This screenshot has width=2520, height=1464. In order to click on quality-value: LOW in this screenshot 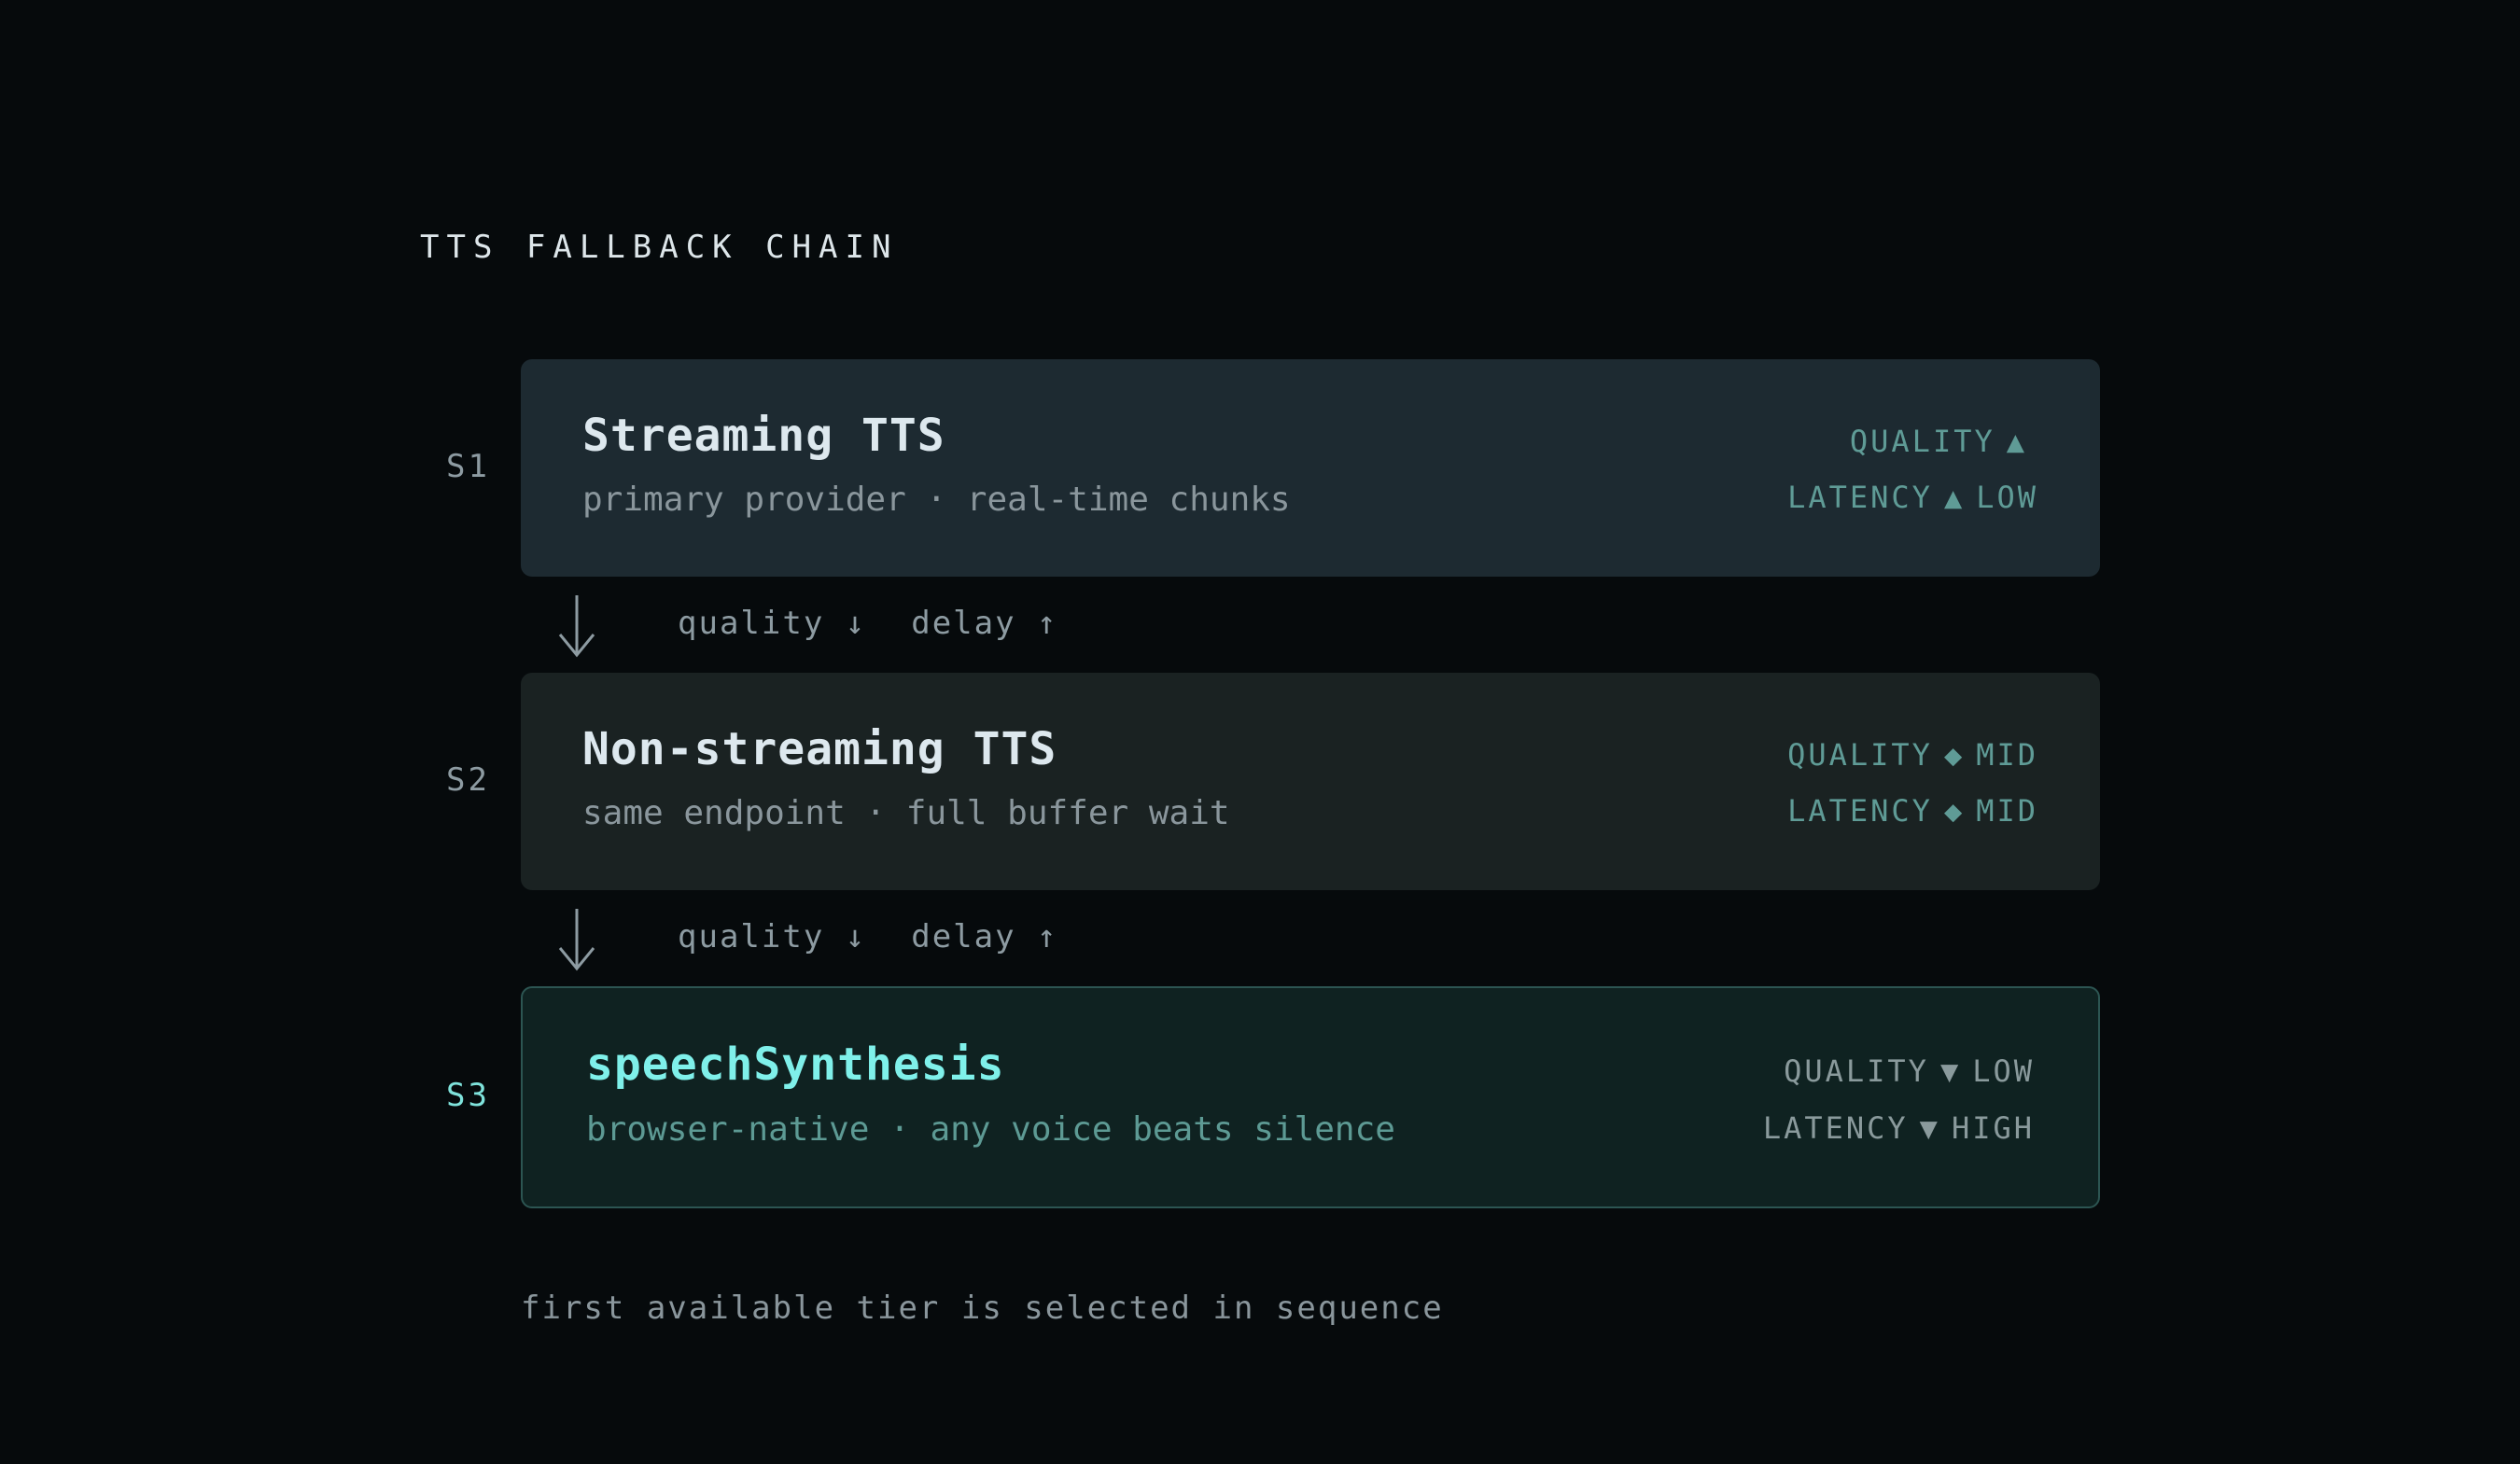, I will do `click(2003, 1071)`.